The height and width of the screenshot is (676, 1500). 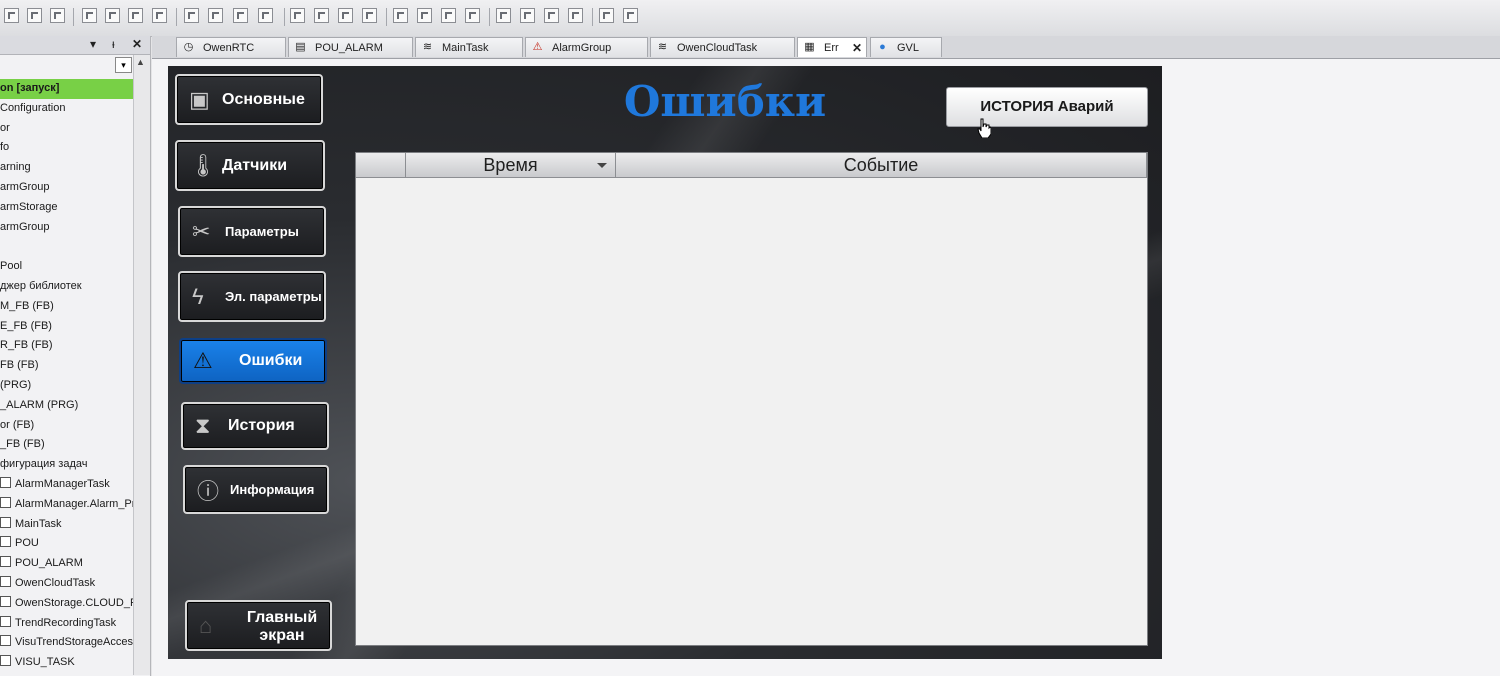 What do you see at coordinates (57, 15) in the screenshot?
I see `align-right-icon` at bounding box center [57, 15].